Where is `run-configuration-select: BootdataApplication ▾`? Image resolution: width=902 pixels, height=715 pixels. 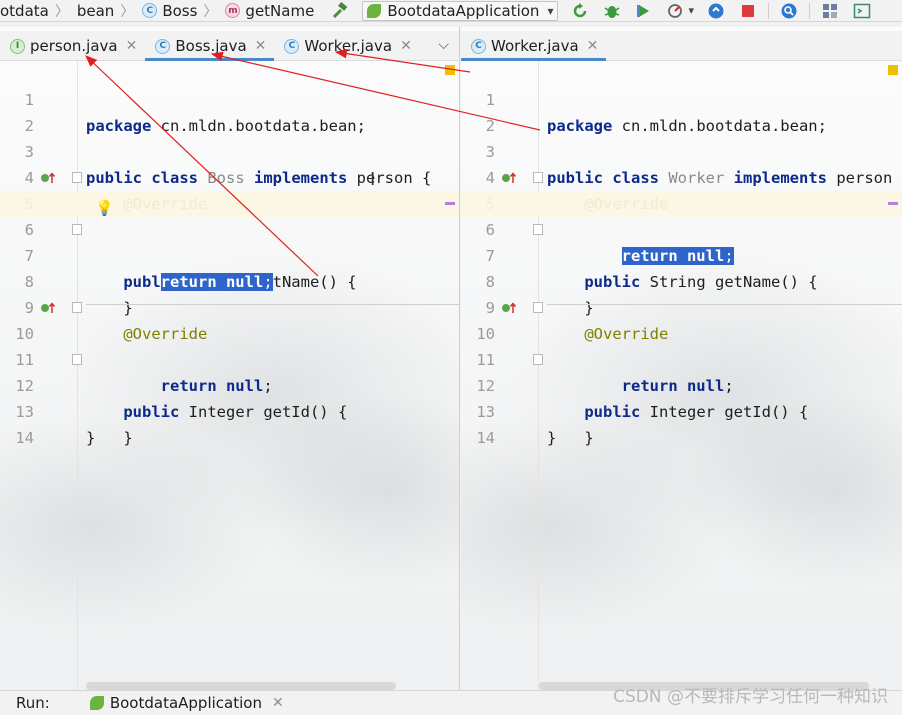 run-configuration-select: BootdataApplication ▾ is located at coordinates (460, 10).